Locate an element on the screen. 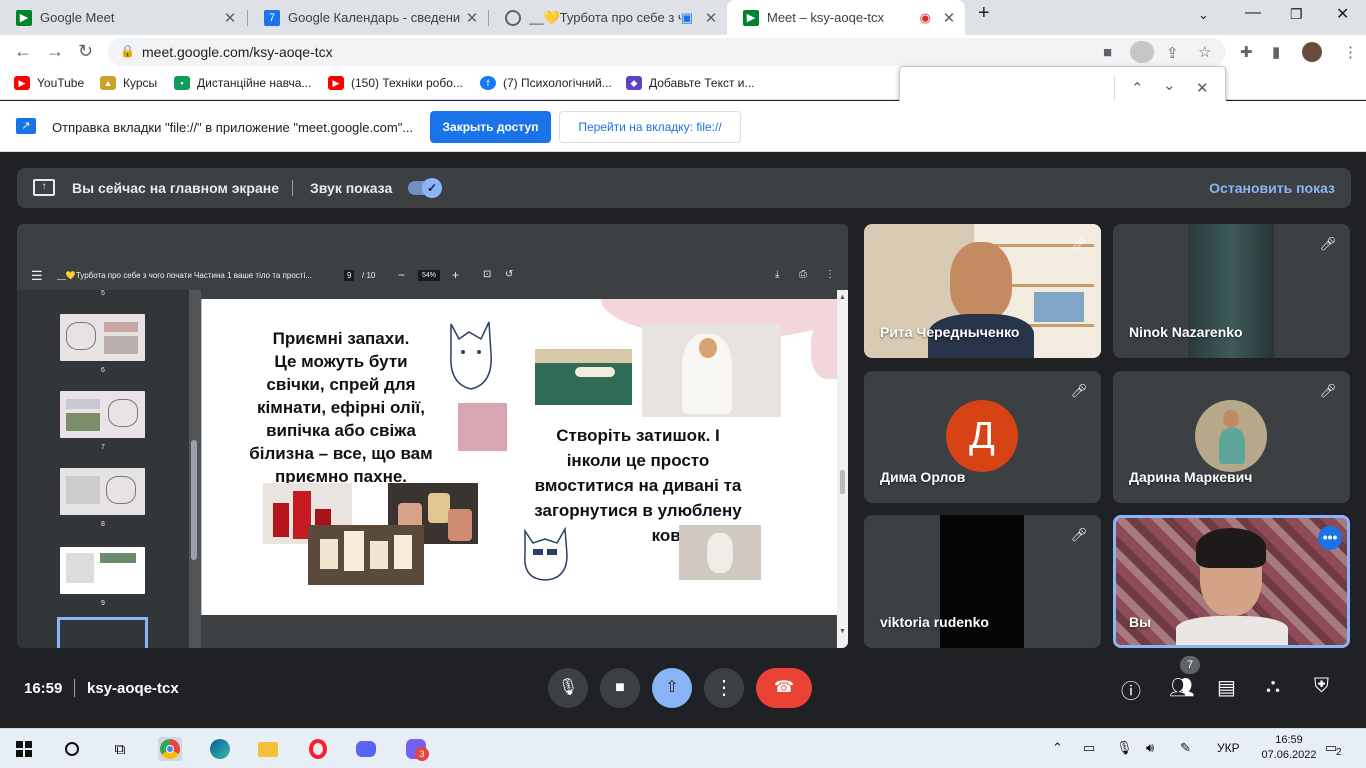 This screenshot has width=1366, height=768. side-panel-icon: ▮ is located at coordinates (1276, 52).